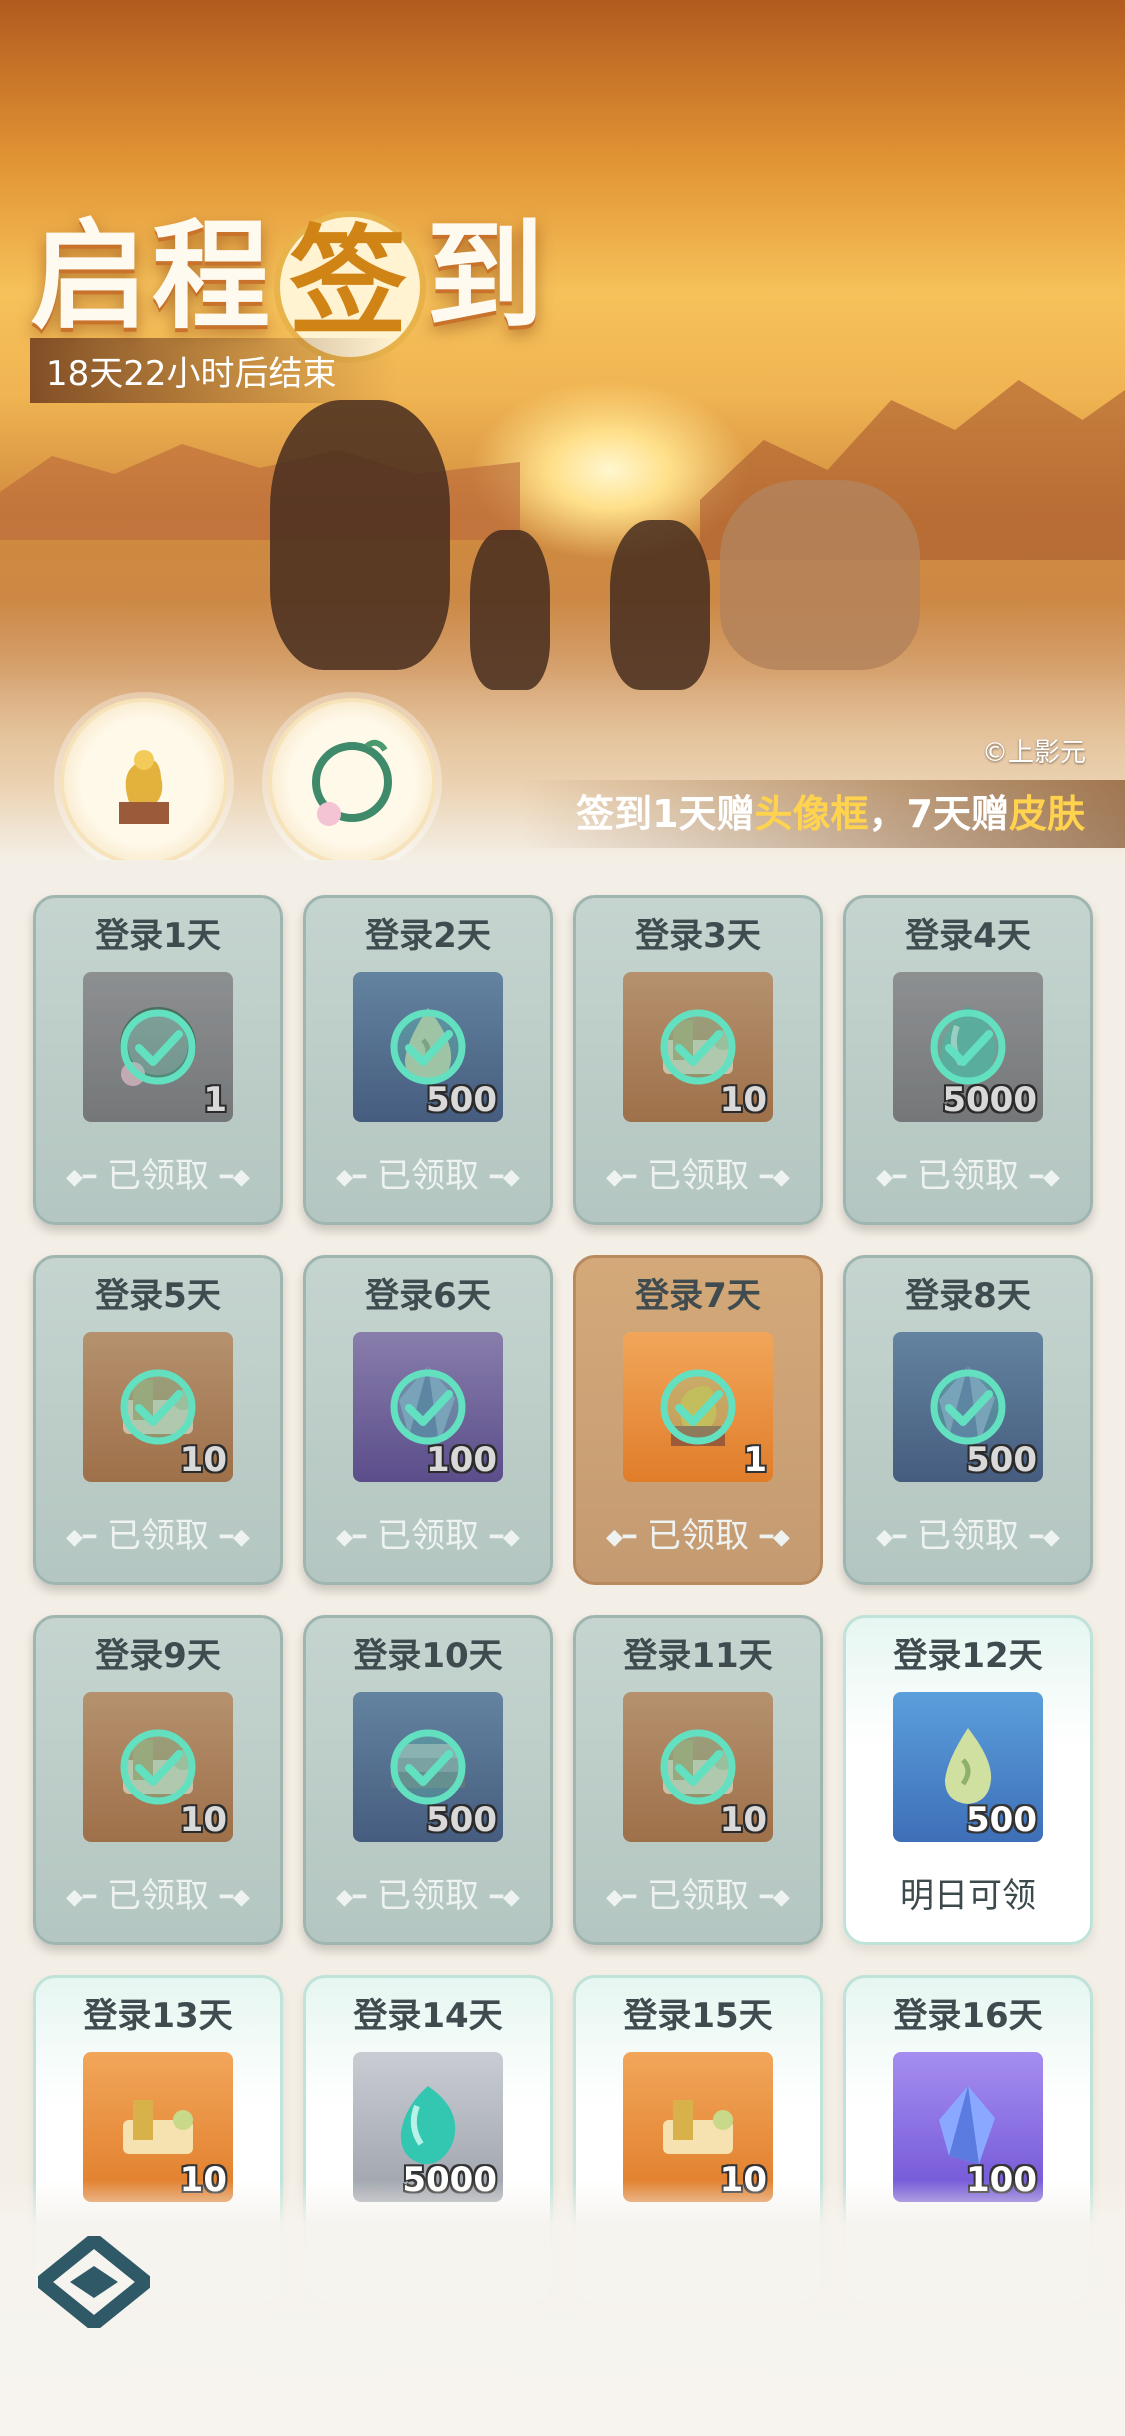  I want to click on day-label: 登录13天, so click(158, 2016).